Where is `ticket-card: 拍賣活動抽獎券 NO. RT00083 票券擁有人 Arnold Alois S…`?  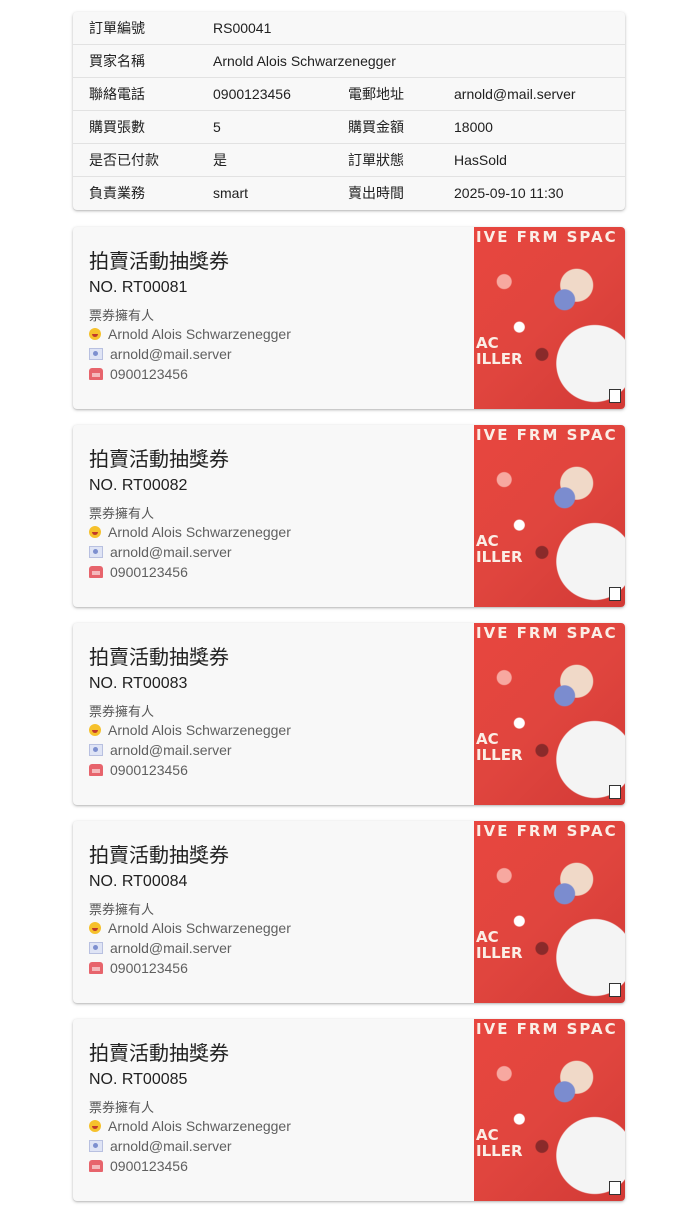
ticket-card: 拍賣活動抽獎券 NO. RT00083 票券擁有人 Arnold Alois S… is located at coordinates (349, 714).